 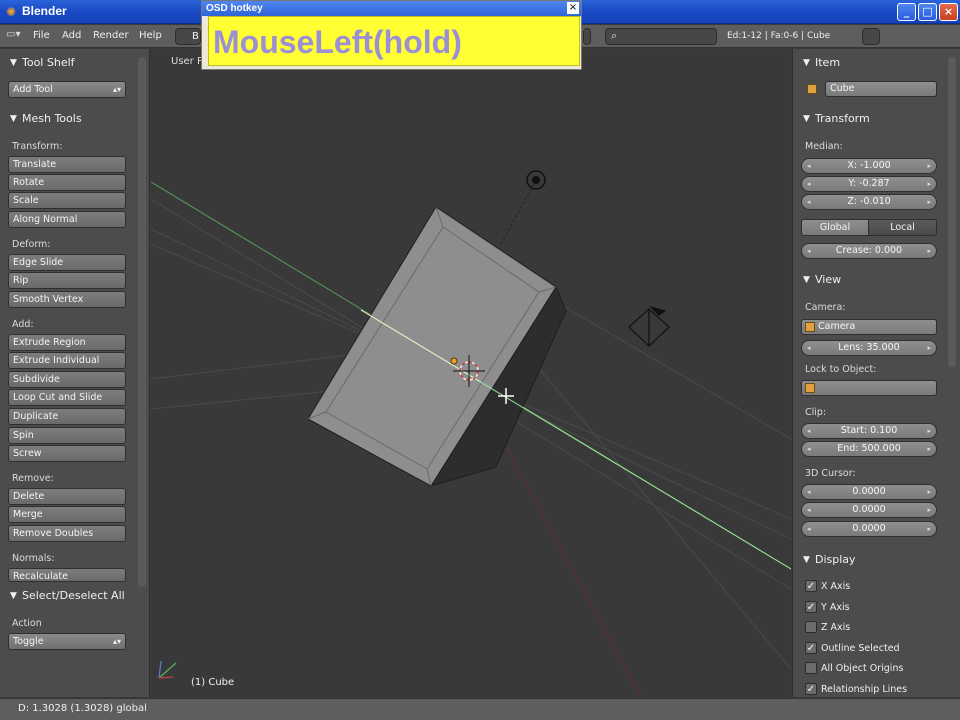 I want to click on cube-front-face, so click(x=432, y=346).